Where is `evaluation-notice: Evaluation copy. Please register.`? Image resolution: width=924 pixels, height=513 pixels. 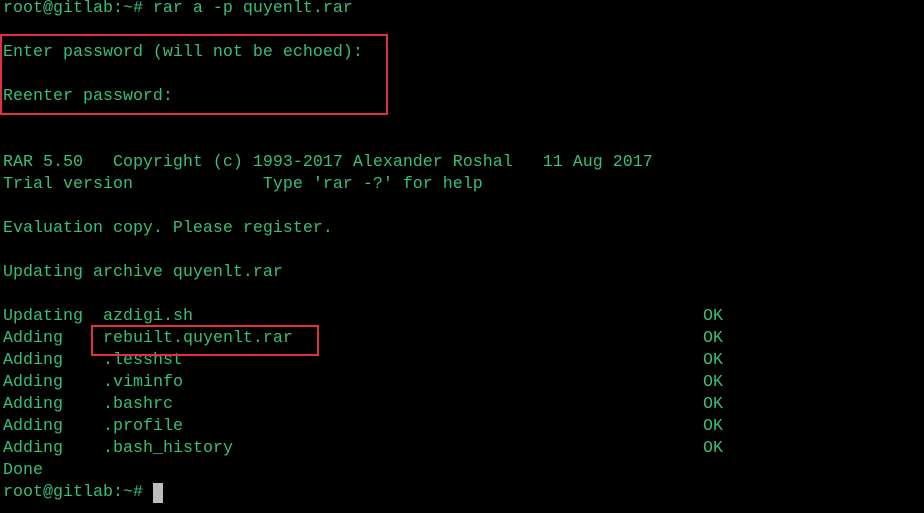 evaluation-notice: Evaluation copy. Please register. is located at coordinates (168, 228).